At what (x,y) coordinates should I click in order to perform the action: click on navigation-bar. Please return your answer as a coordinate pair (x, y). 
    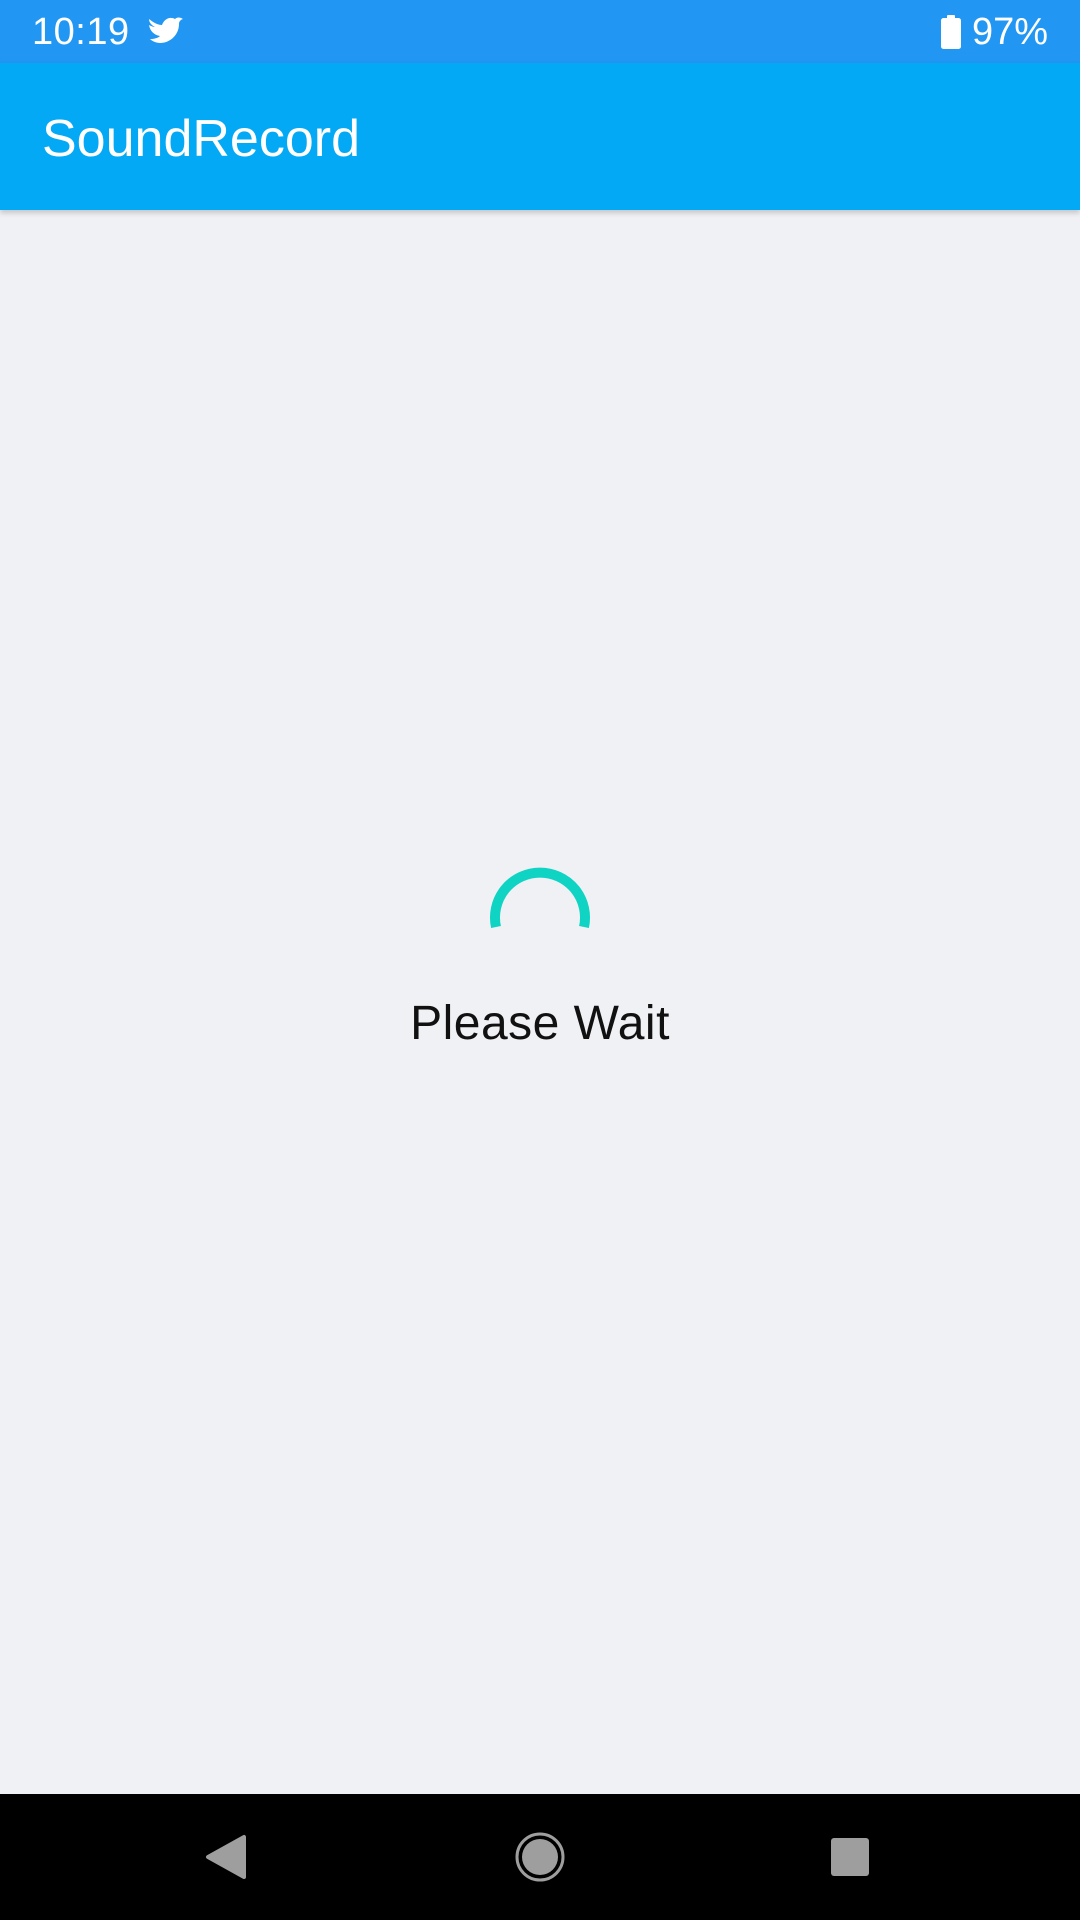
    Looking at the image, I should click on (540, 1857).